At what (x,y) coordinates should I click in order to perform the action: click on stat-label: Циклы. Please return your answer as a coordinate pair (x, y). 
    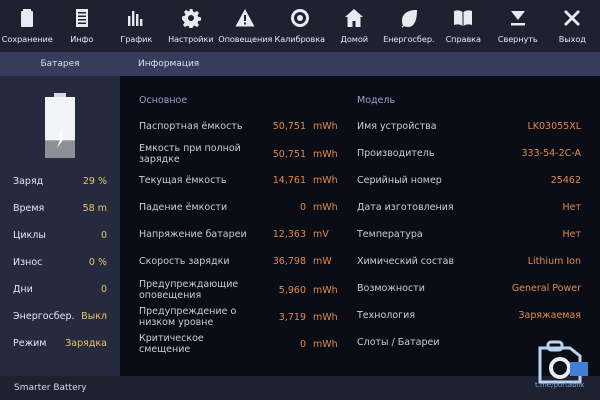
    Looking at the image, I should click on (29, 235).